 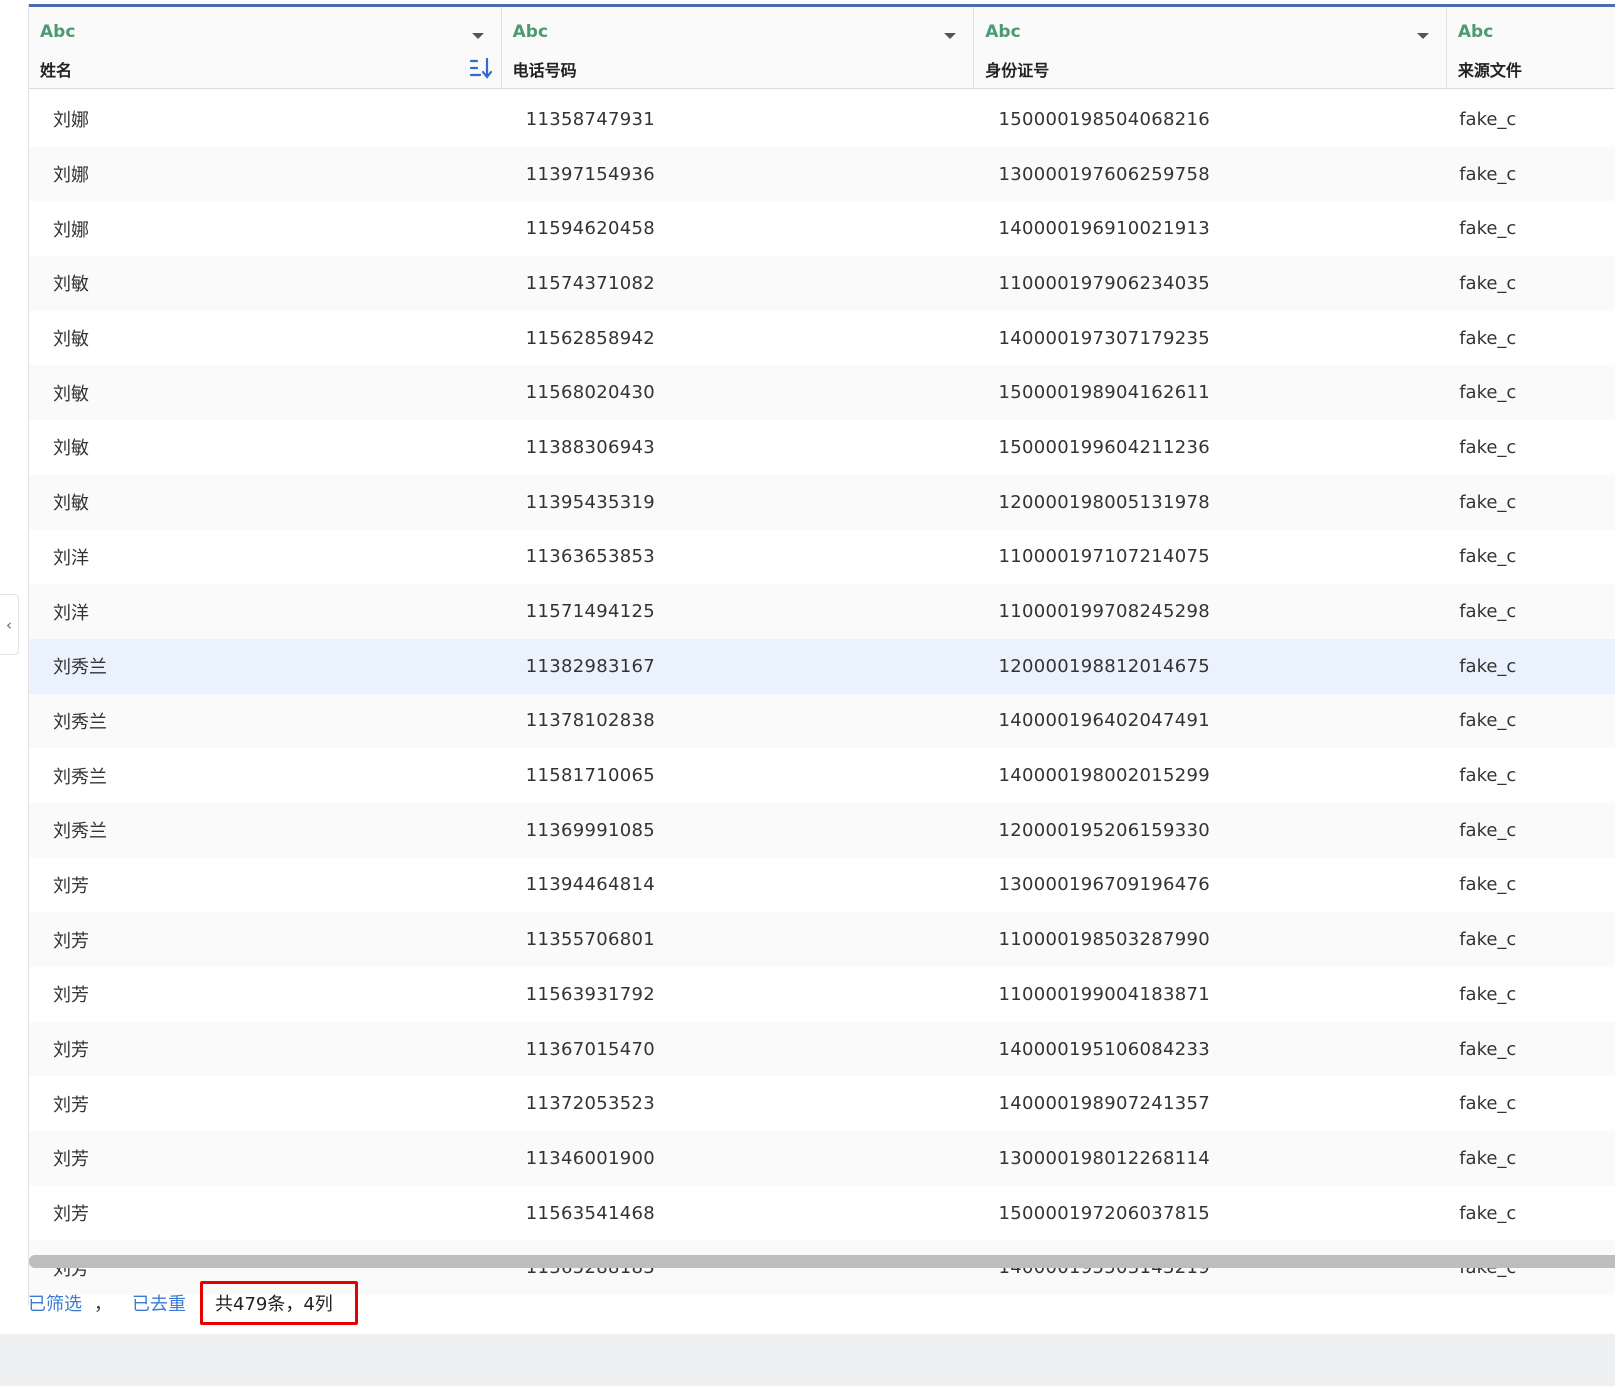 I want to click on table-cell: 120000198005131978, so click(x=1210, y=502).